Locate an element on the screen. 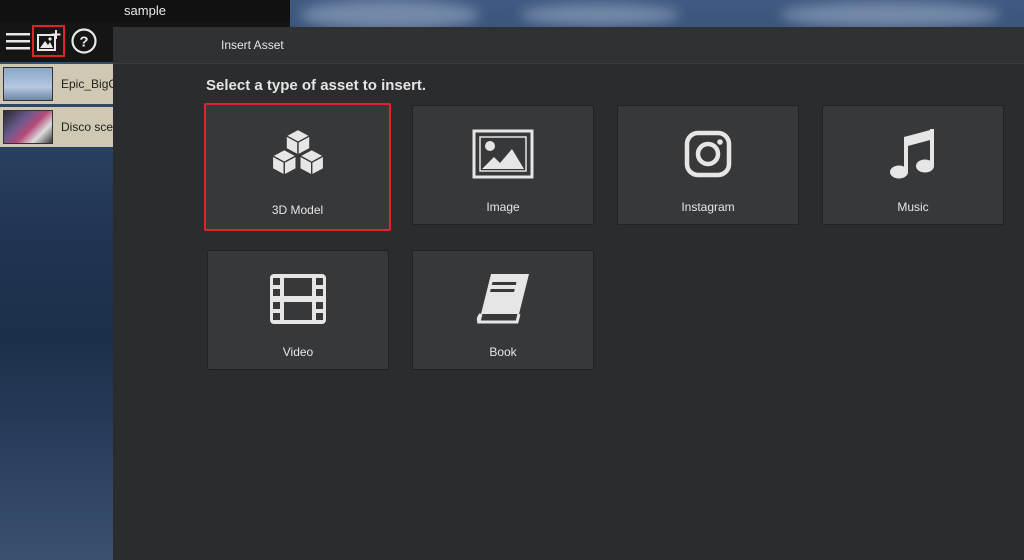 Image resolution: width=1024 pixels, height=560 pixels. asset-name: Epic_BigC is located at coordinates (87, 84).